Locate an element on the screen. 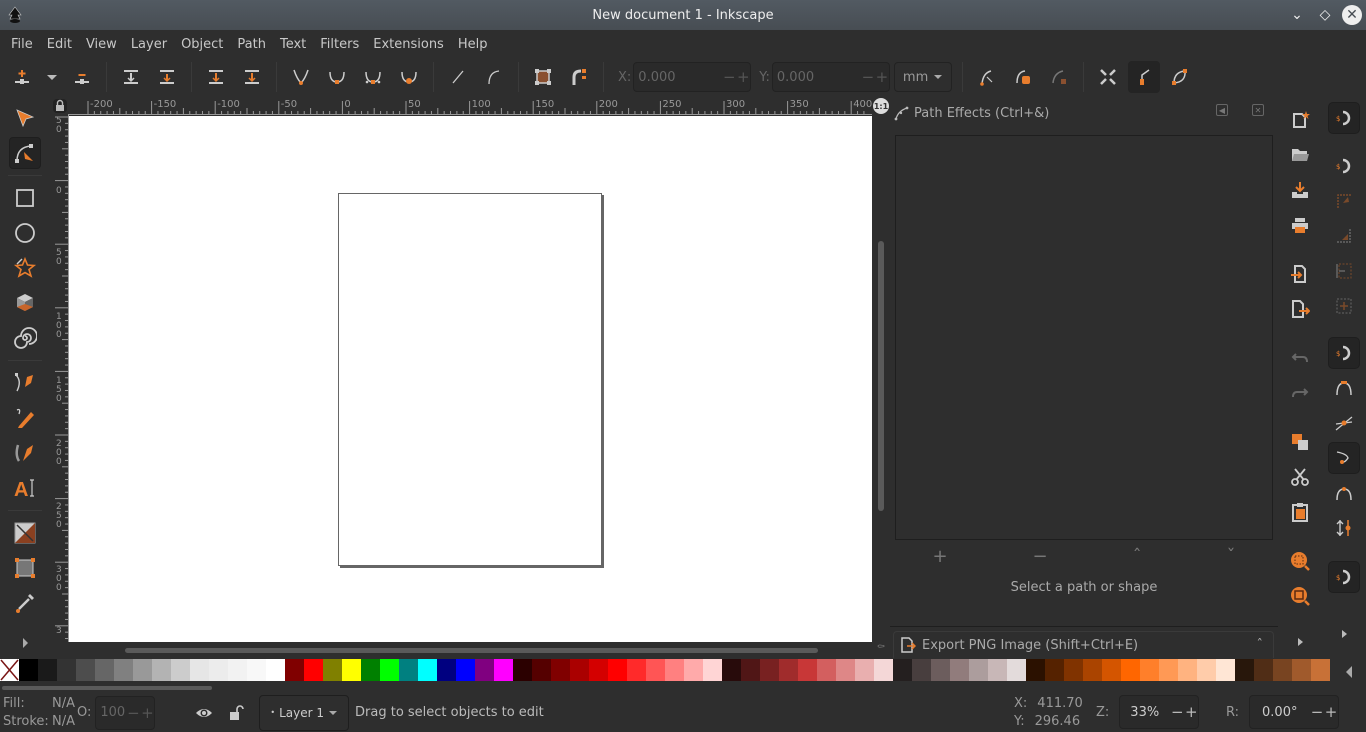  bezier-tool is located at coordinates (25, 383).